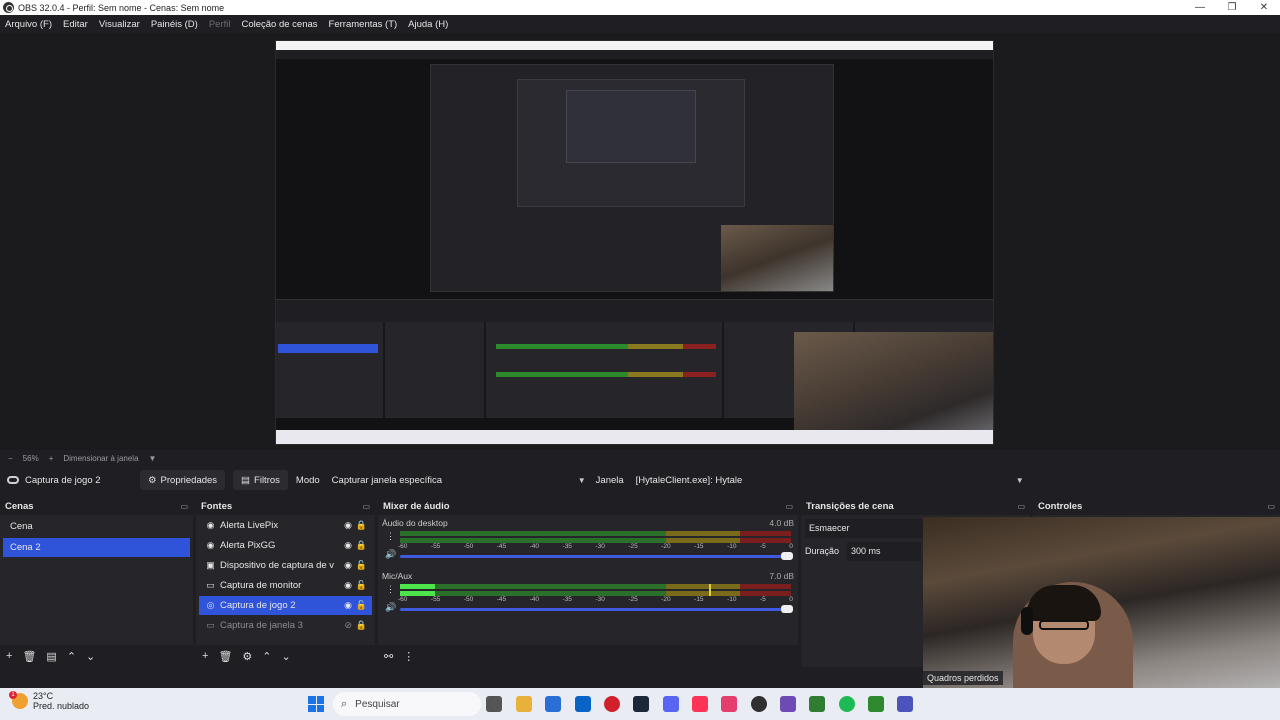 The height and width of the screenshot is (720, 1280). What do you see at coordinates (905, 704) in the screenshot?
I see `teams-icon` at bounding box center [905, 704].